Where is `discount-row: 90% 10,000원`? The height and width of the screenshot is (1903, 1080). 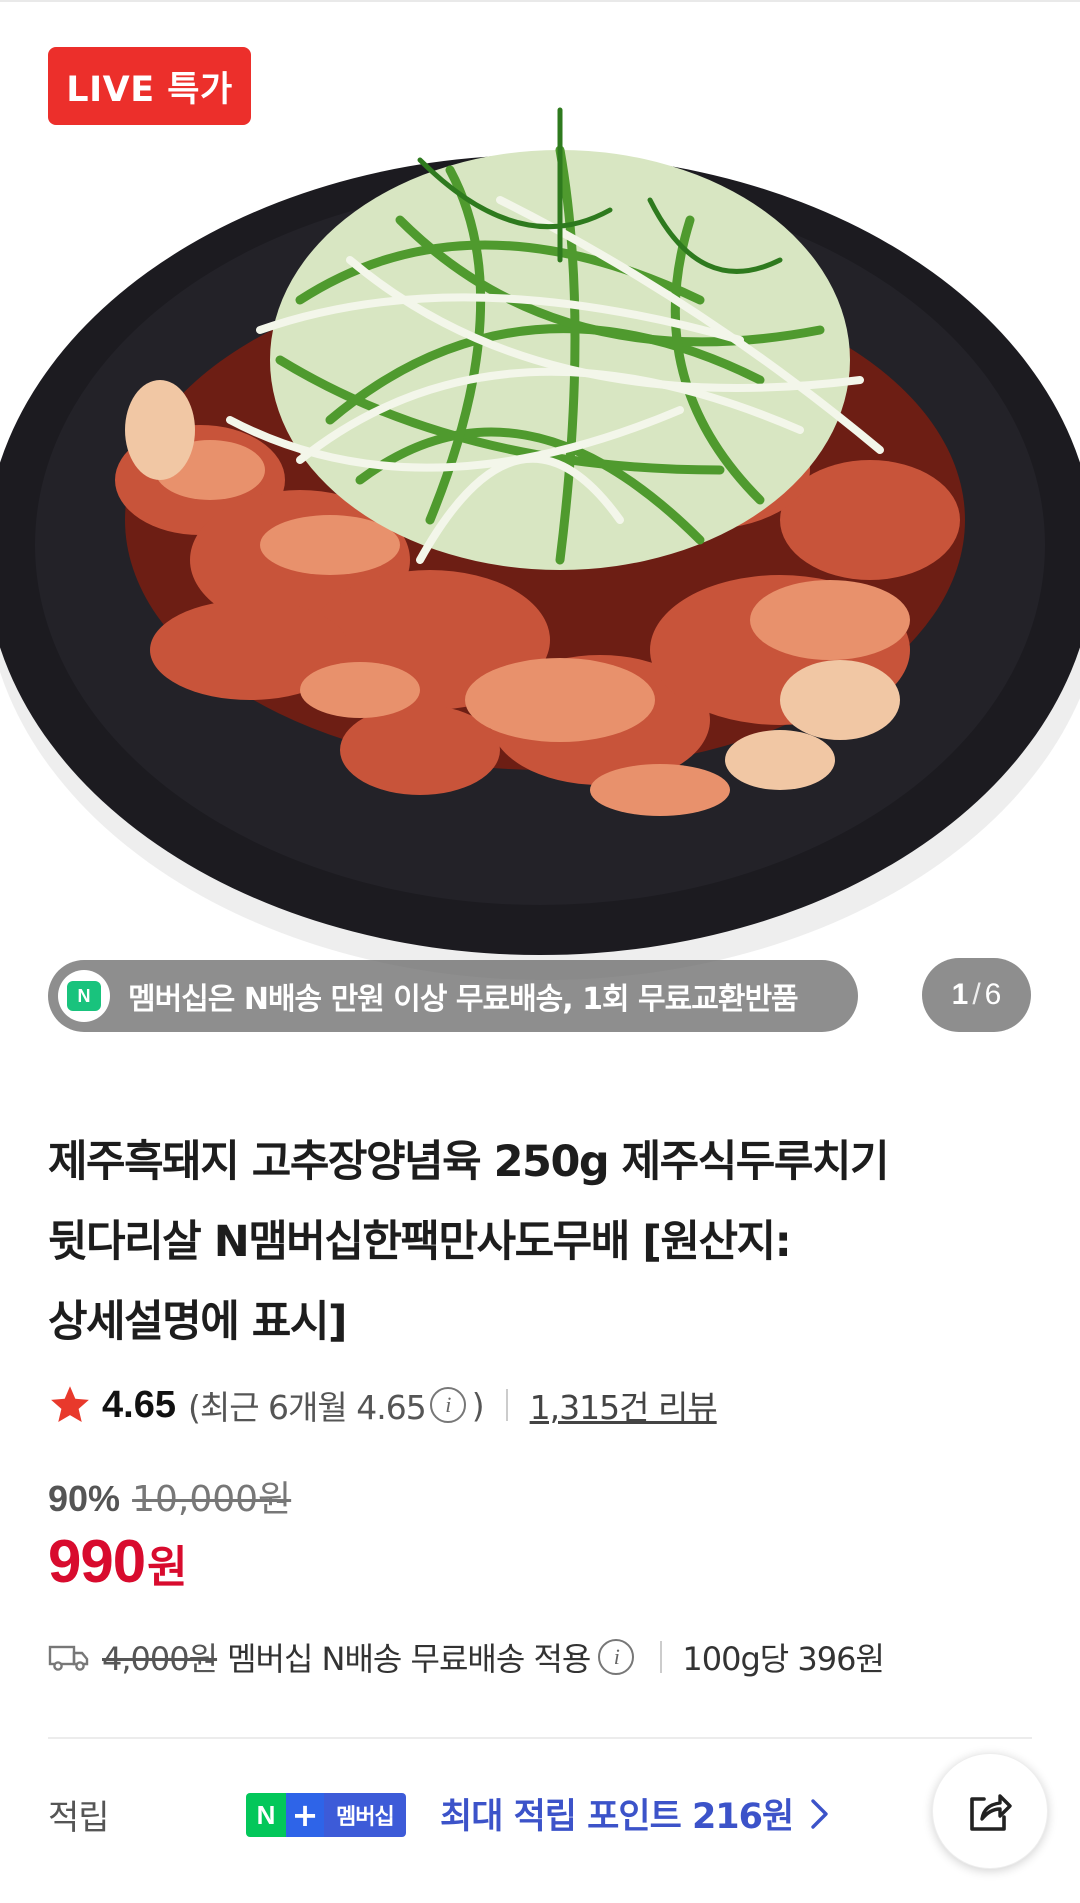
discount-row: 90% 10,000원 is located at coordinates (169, 1496).